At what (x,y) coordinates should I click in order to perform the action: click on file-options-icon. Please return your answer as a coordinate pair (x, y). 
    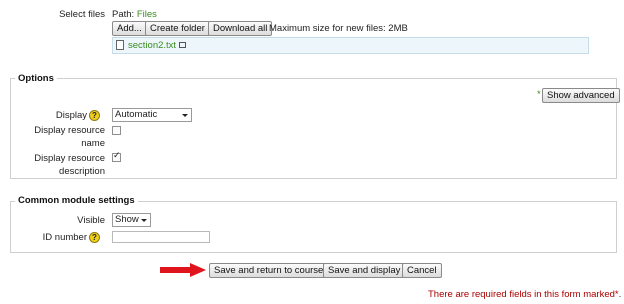
    Looking at the image, I should click on (182, 45).